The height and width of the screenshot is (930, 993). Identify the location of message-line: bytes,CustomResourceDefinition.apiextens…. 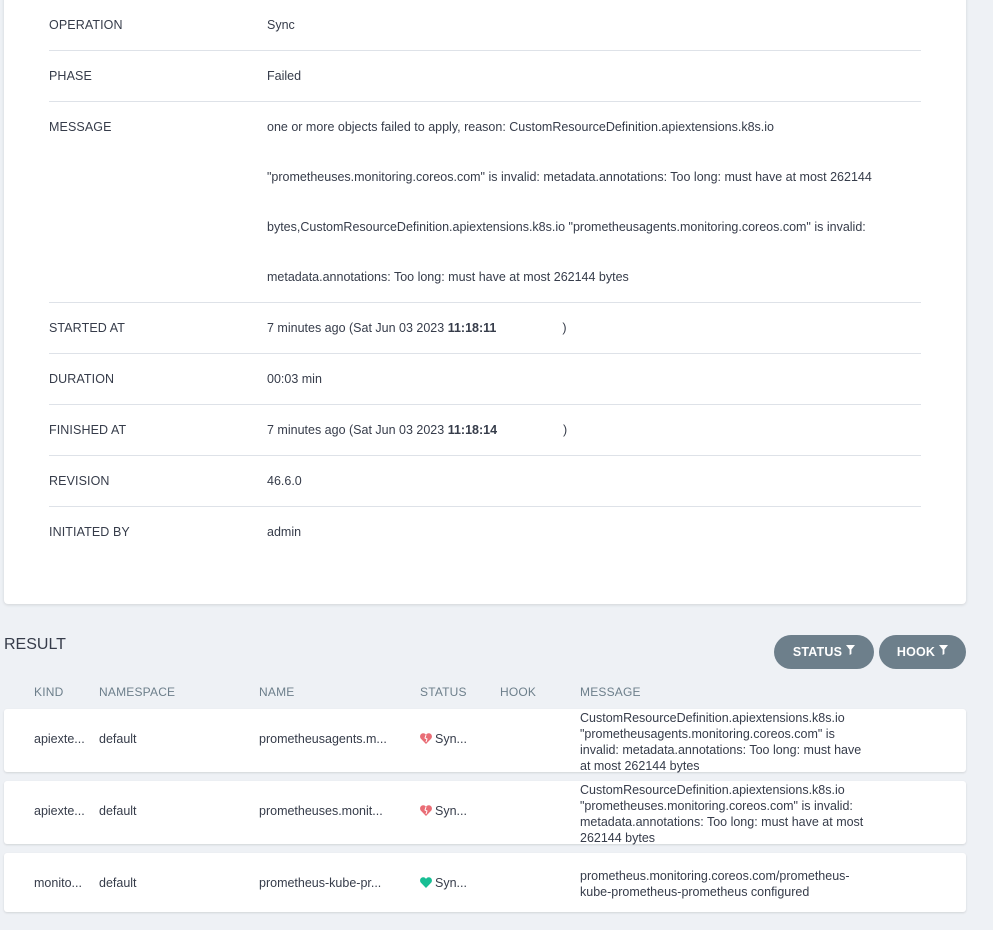
(566, 227).